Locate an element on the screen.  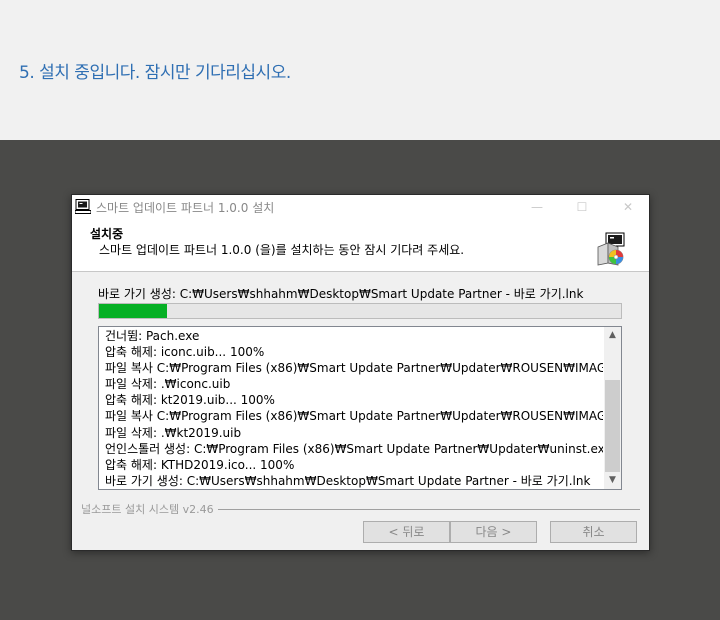
maximize-button: ☐ is located at coordinates (582, 207).